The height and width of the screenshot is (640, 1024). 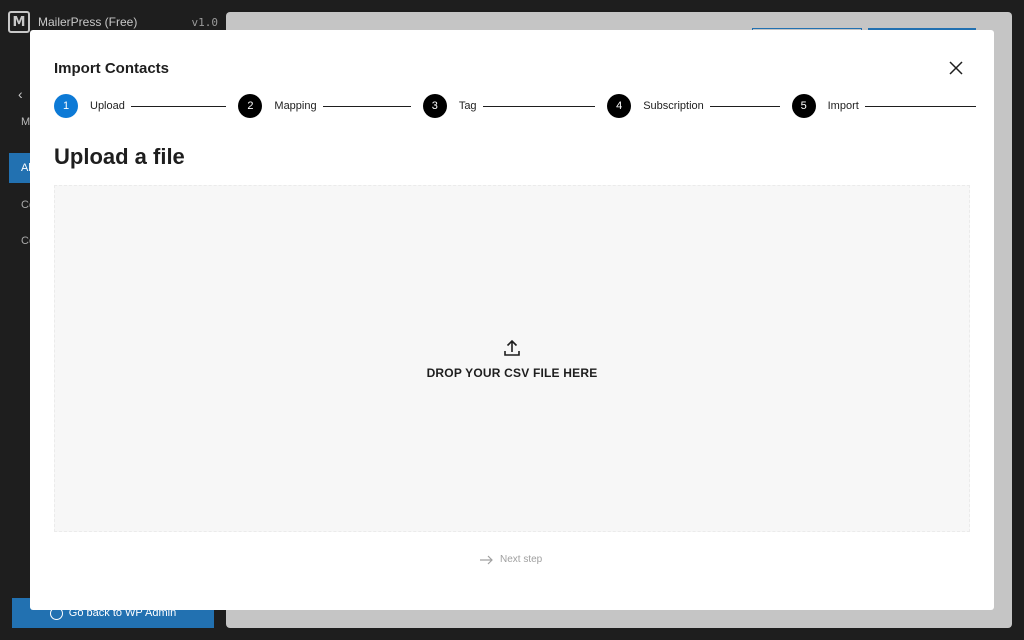 What do you see at coordinates (956, 68) in the screenshot?
I see `close-icon` at bounding box center [956, 68].